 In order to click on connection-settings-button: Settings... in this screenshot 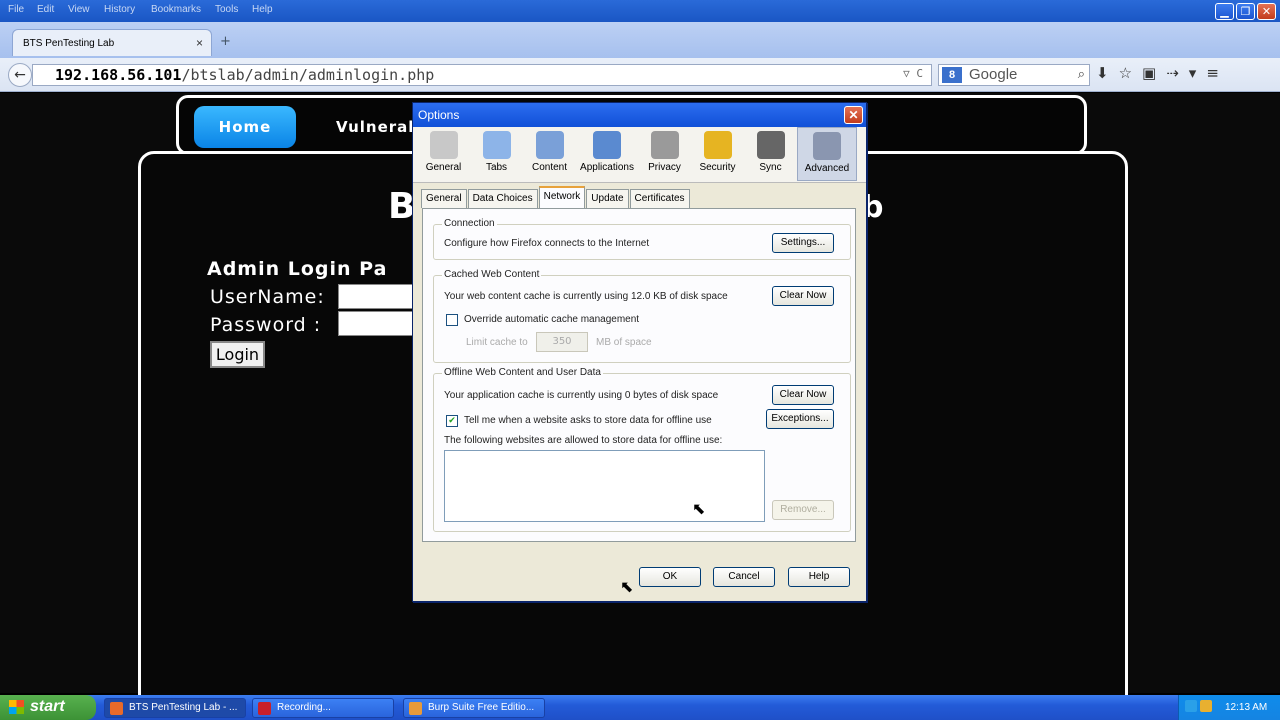, I will do `click(803, 243)`.